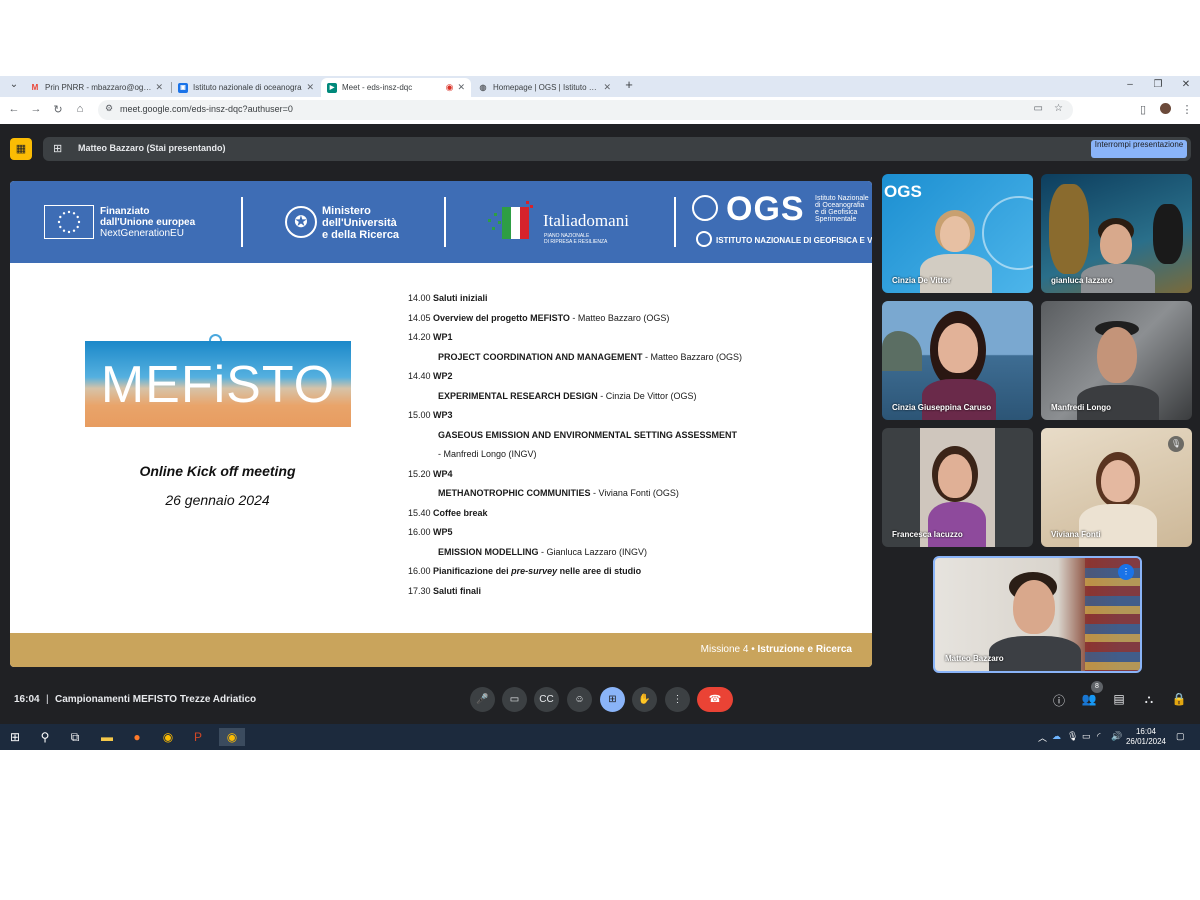  I want to click on captions-button: CC, so click(546, 699).